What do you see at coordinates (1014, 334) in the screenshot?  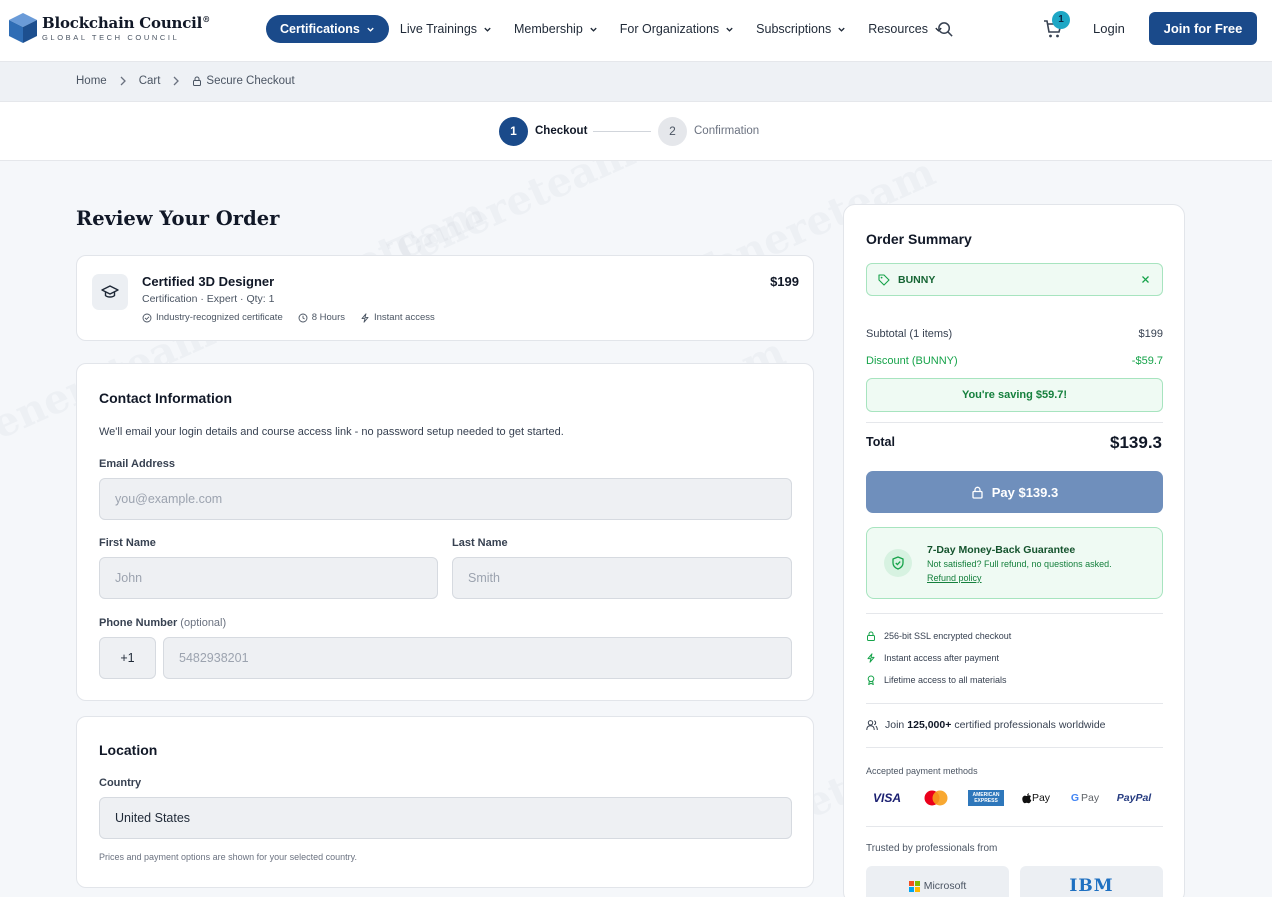 I see `subtotal-row: Subtotal (1 items) $199` at bounding box center [1014, 334].